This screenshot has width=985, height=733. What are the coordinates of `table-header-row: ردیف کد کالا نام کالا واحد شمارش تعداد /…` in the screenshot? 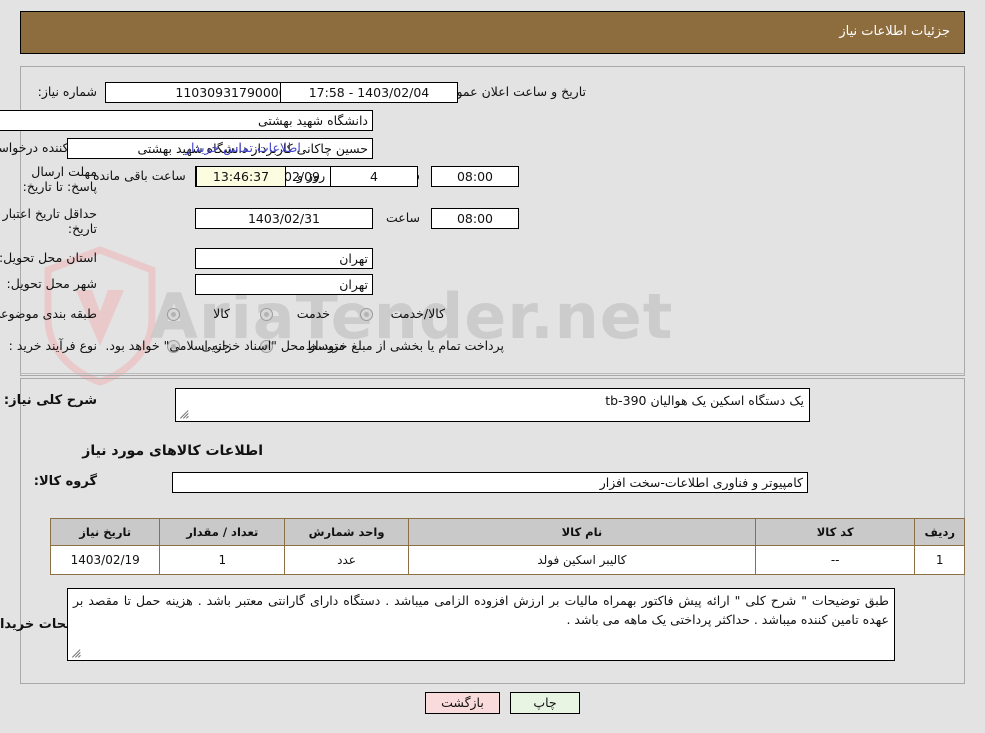 It's located at (507, 532).